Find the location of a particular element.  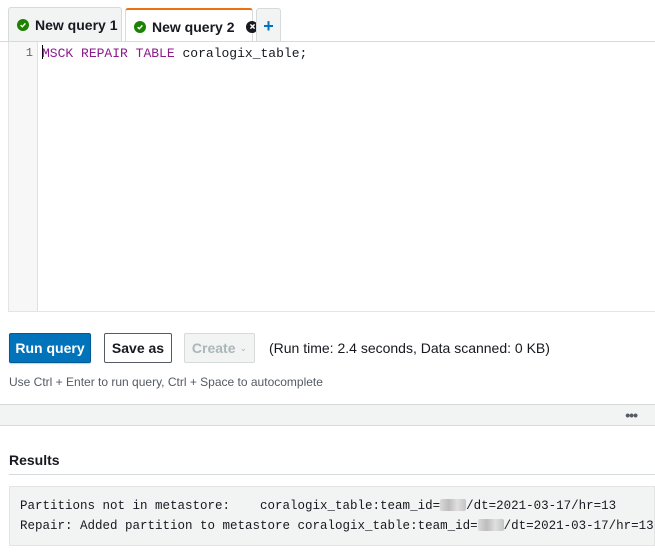

sql-keyword: MSCK is located at coordinates (58, 53).